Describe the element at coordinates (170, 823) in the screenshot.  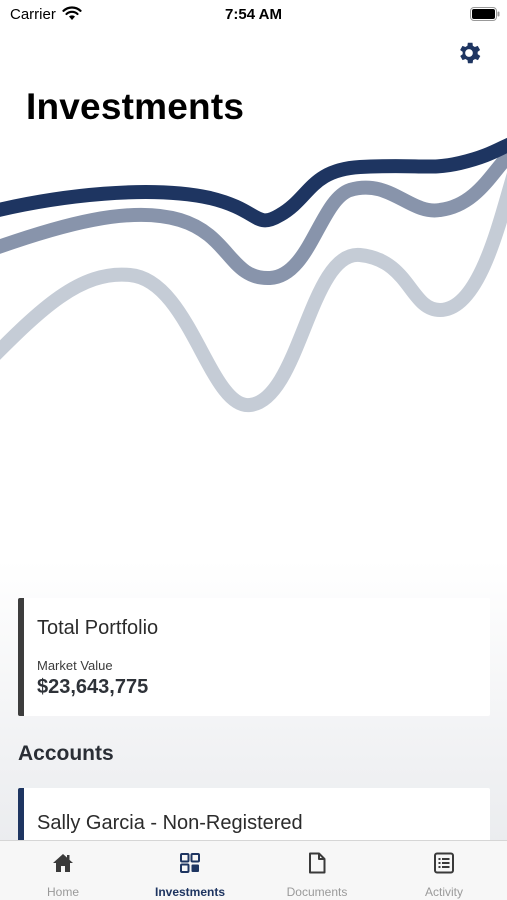
I see `account-name: Sally Garcia - Non-Registered` at that location.